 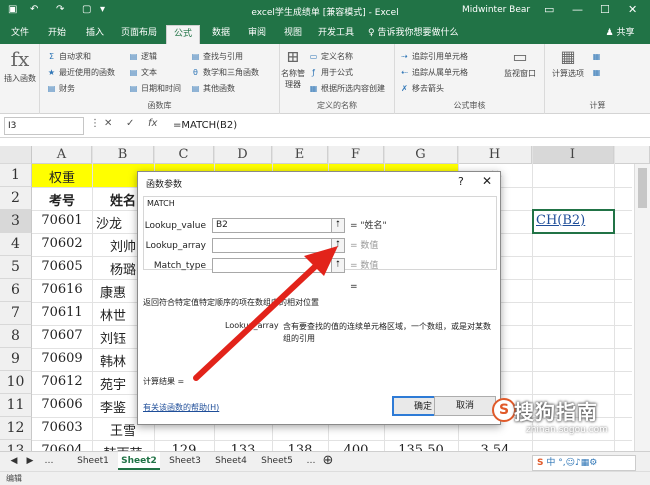 What do you see at coordinates (257, 34) in the screenshot?
I see `tab-review: 审阅` at bounding box center [257, 34].